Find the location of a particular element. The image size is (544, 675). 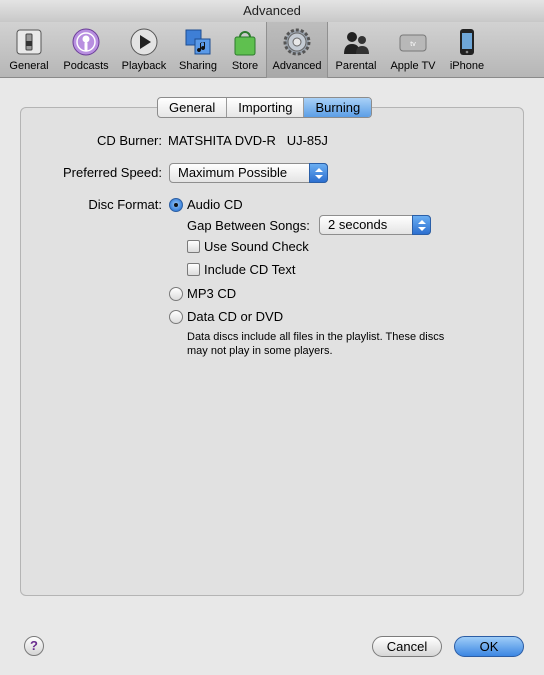

toolbar-store: Store is located at coordinates (245, 50).